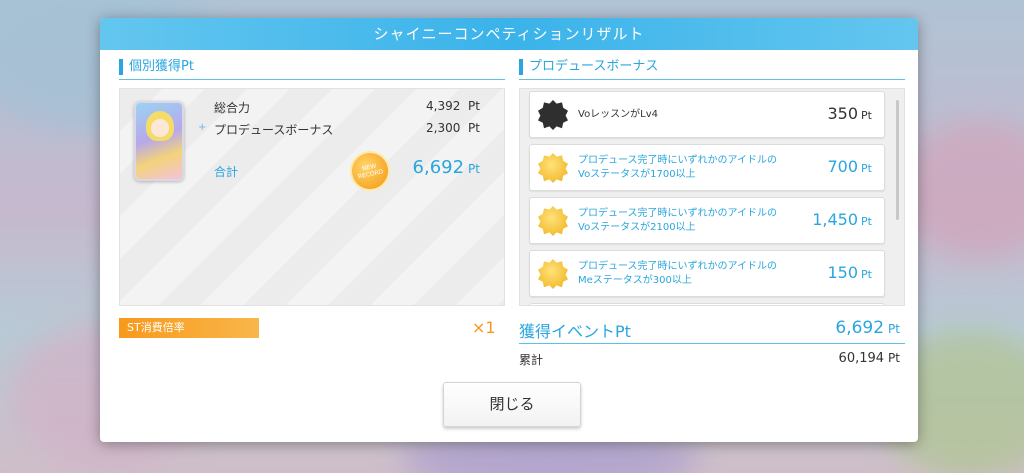  What do you see at coordinates (553, 115) in the screenshot?
I see `dark-star-icon` at bounding box center [553, 115].